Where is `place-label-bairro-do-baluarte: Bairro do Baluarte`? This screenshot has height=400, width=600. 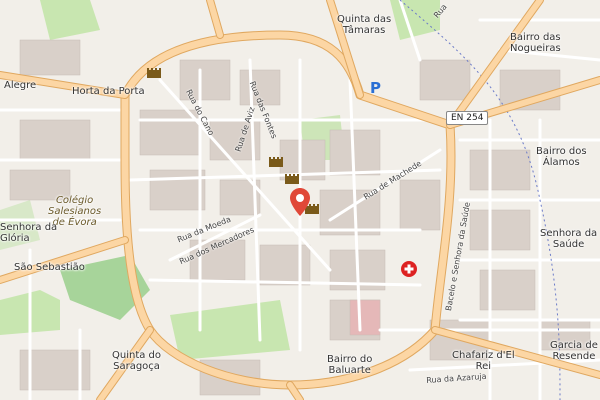 place-label-bairro-do-baluarte: Bairro do Baluarte is located at coordinates (350, 365).